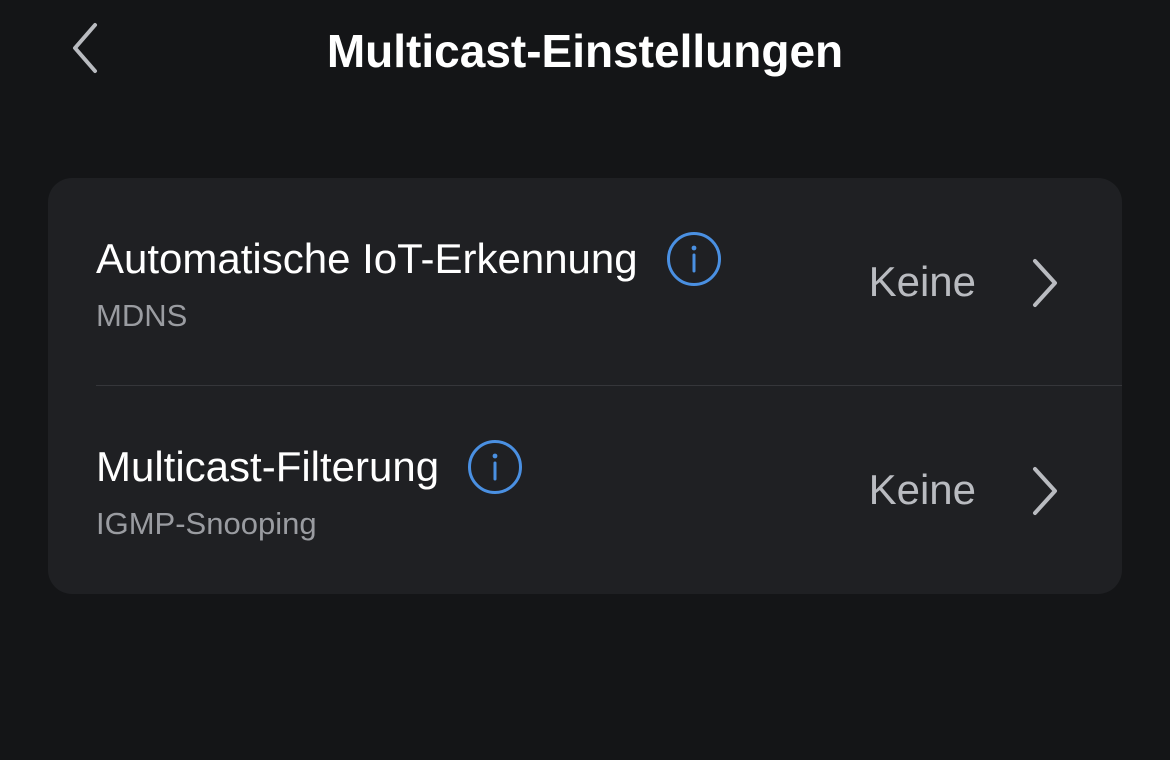 The width and height of the screenshot is (1170, 760). I want to click on page-title: Multicast-Einstellungen, so click(585, 51).